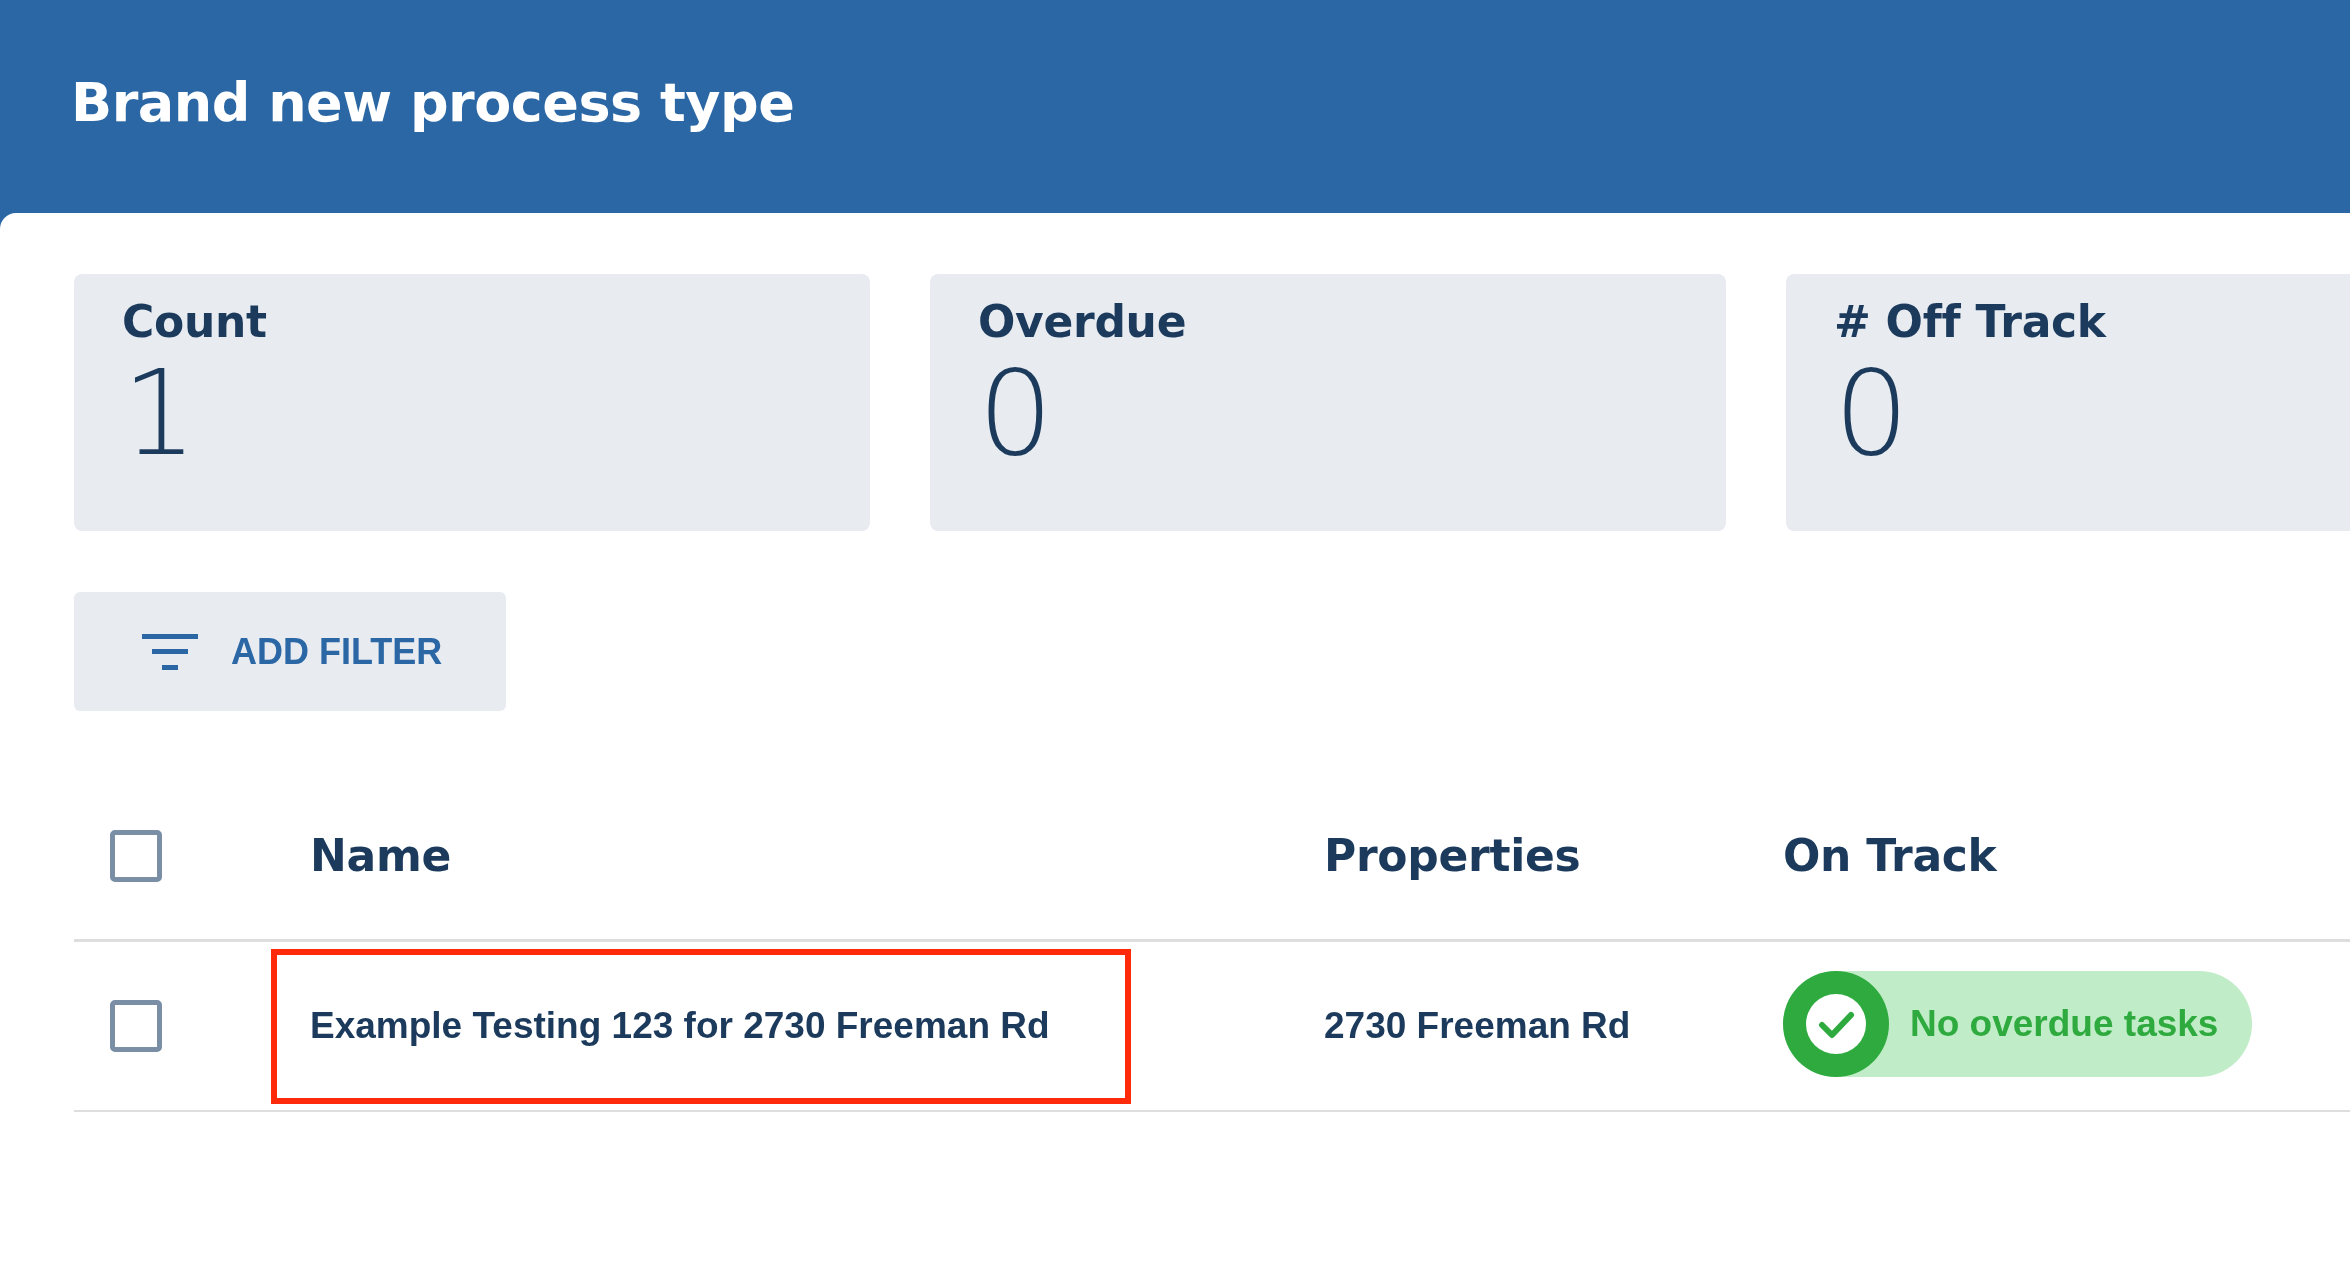 Image resolution: width=2350 pixels, height=1276 pixels. What do you see at coordinates (1836, 1024) in the screenshot?
I see `check-circle-icon` at bounding box center [1836, 1024].